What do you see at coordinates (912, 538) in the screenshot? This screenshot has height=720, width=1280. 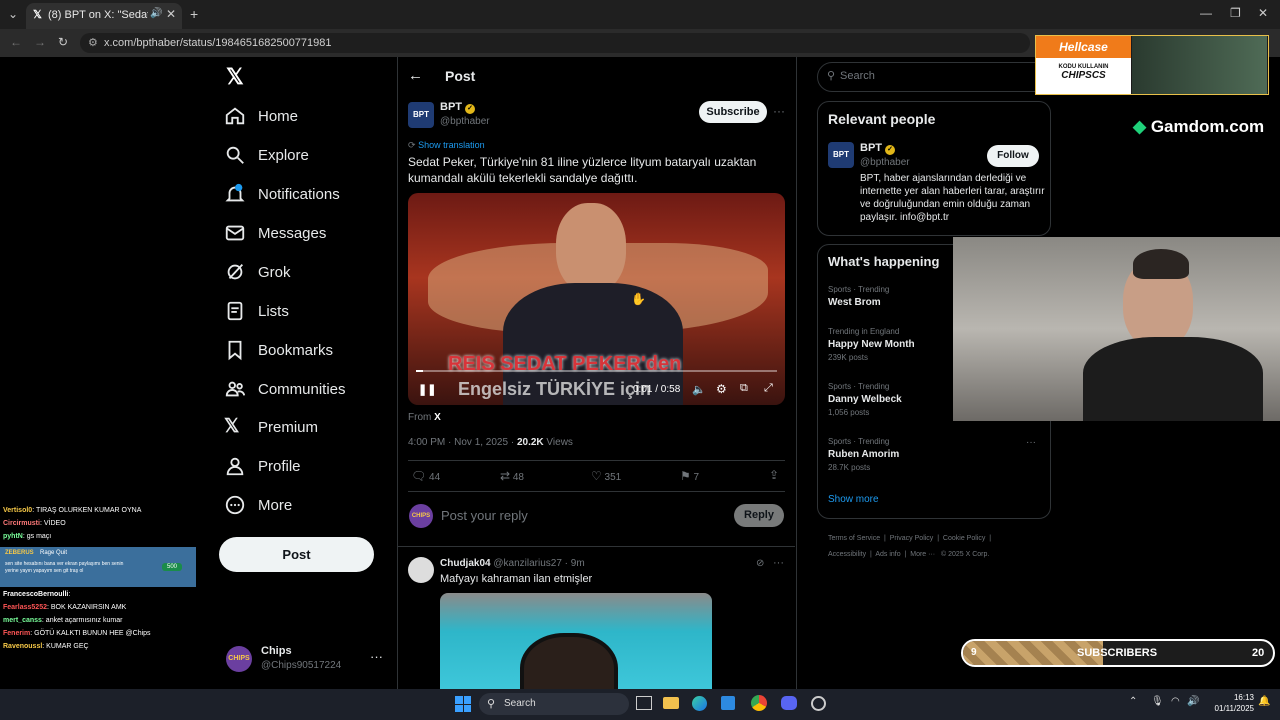 I see `footer-link: Privacy Policy` at bounding box center [912, 538].